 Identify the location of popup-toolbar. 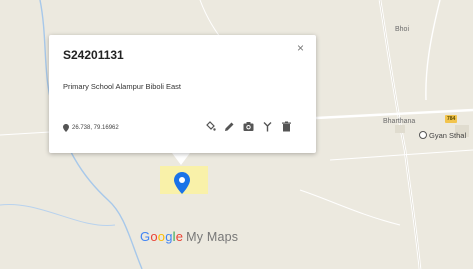
(248, 126).